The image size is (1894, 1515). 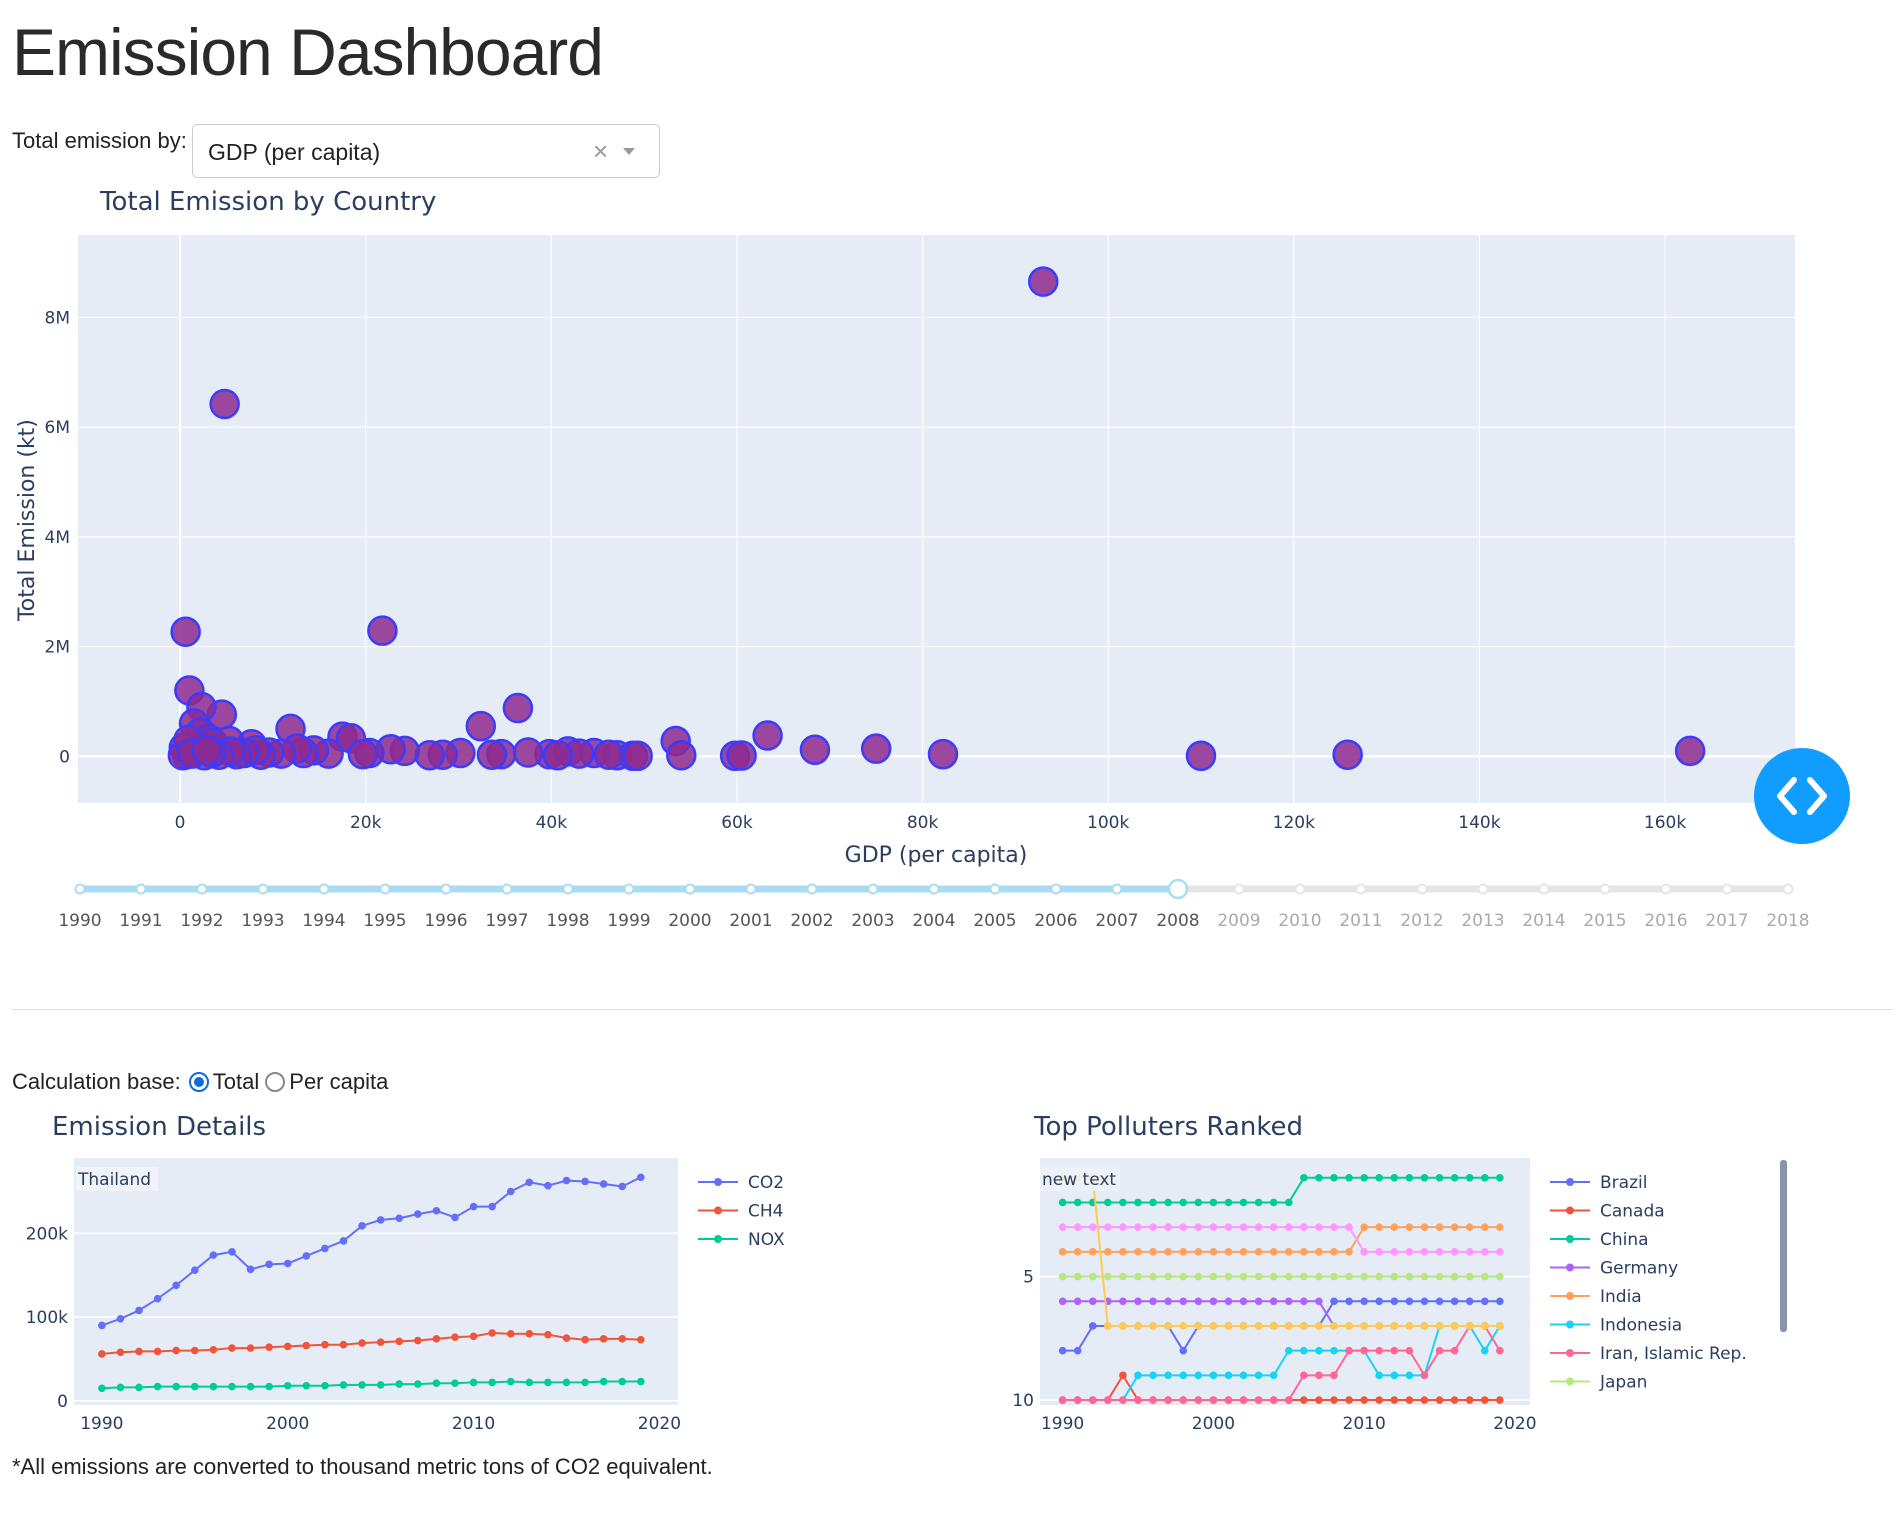 What do you see at coordinates (1116, 921) in the screenshot?
I see `slider-year-label: 2007` at bounding box center [1116, 921].